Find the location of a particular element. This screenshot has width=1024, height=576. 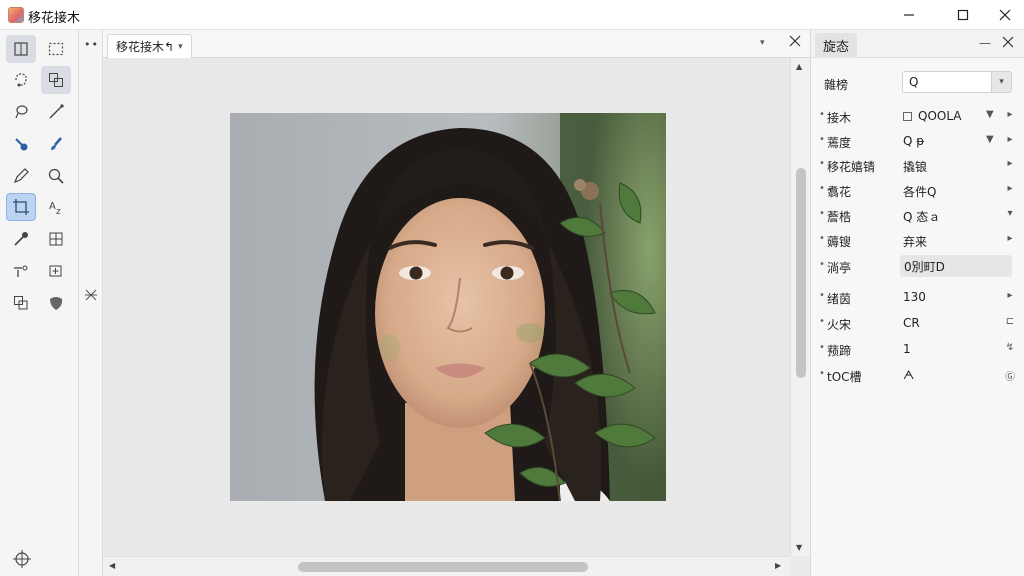

property-label: 翥花 is located at coordinates (839, 192).